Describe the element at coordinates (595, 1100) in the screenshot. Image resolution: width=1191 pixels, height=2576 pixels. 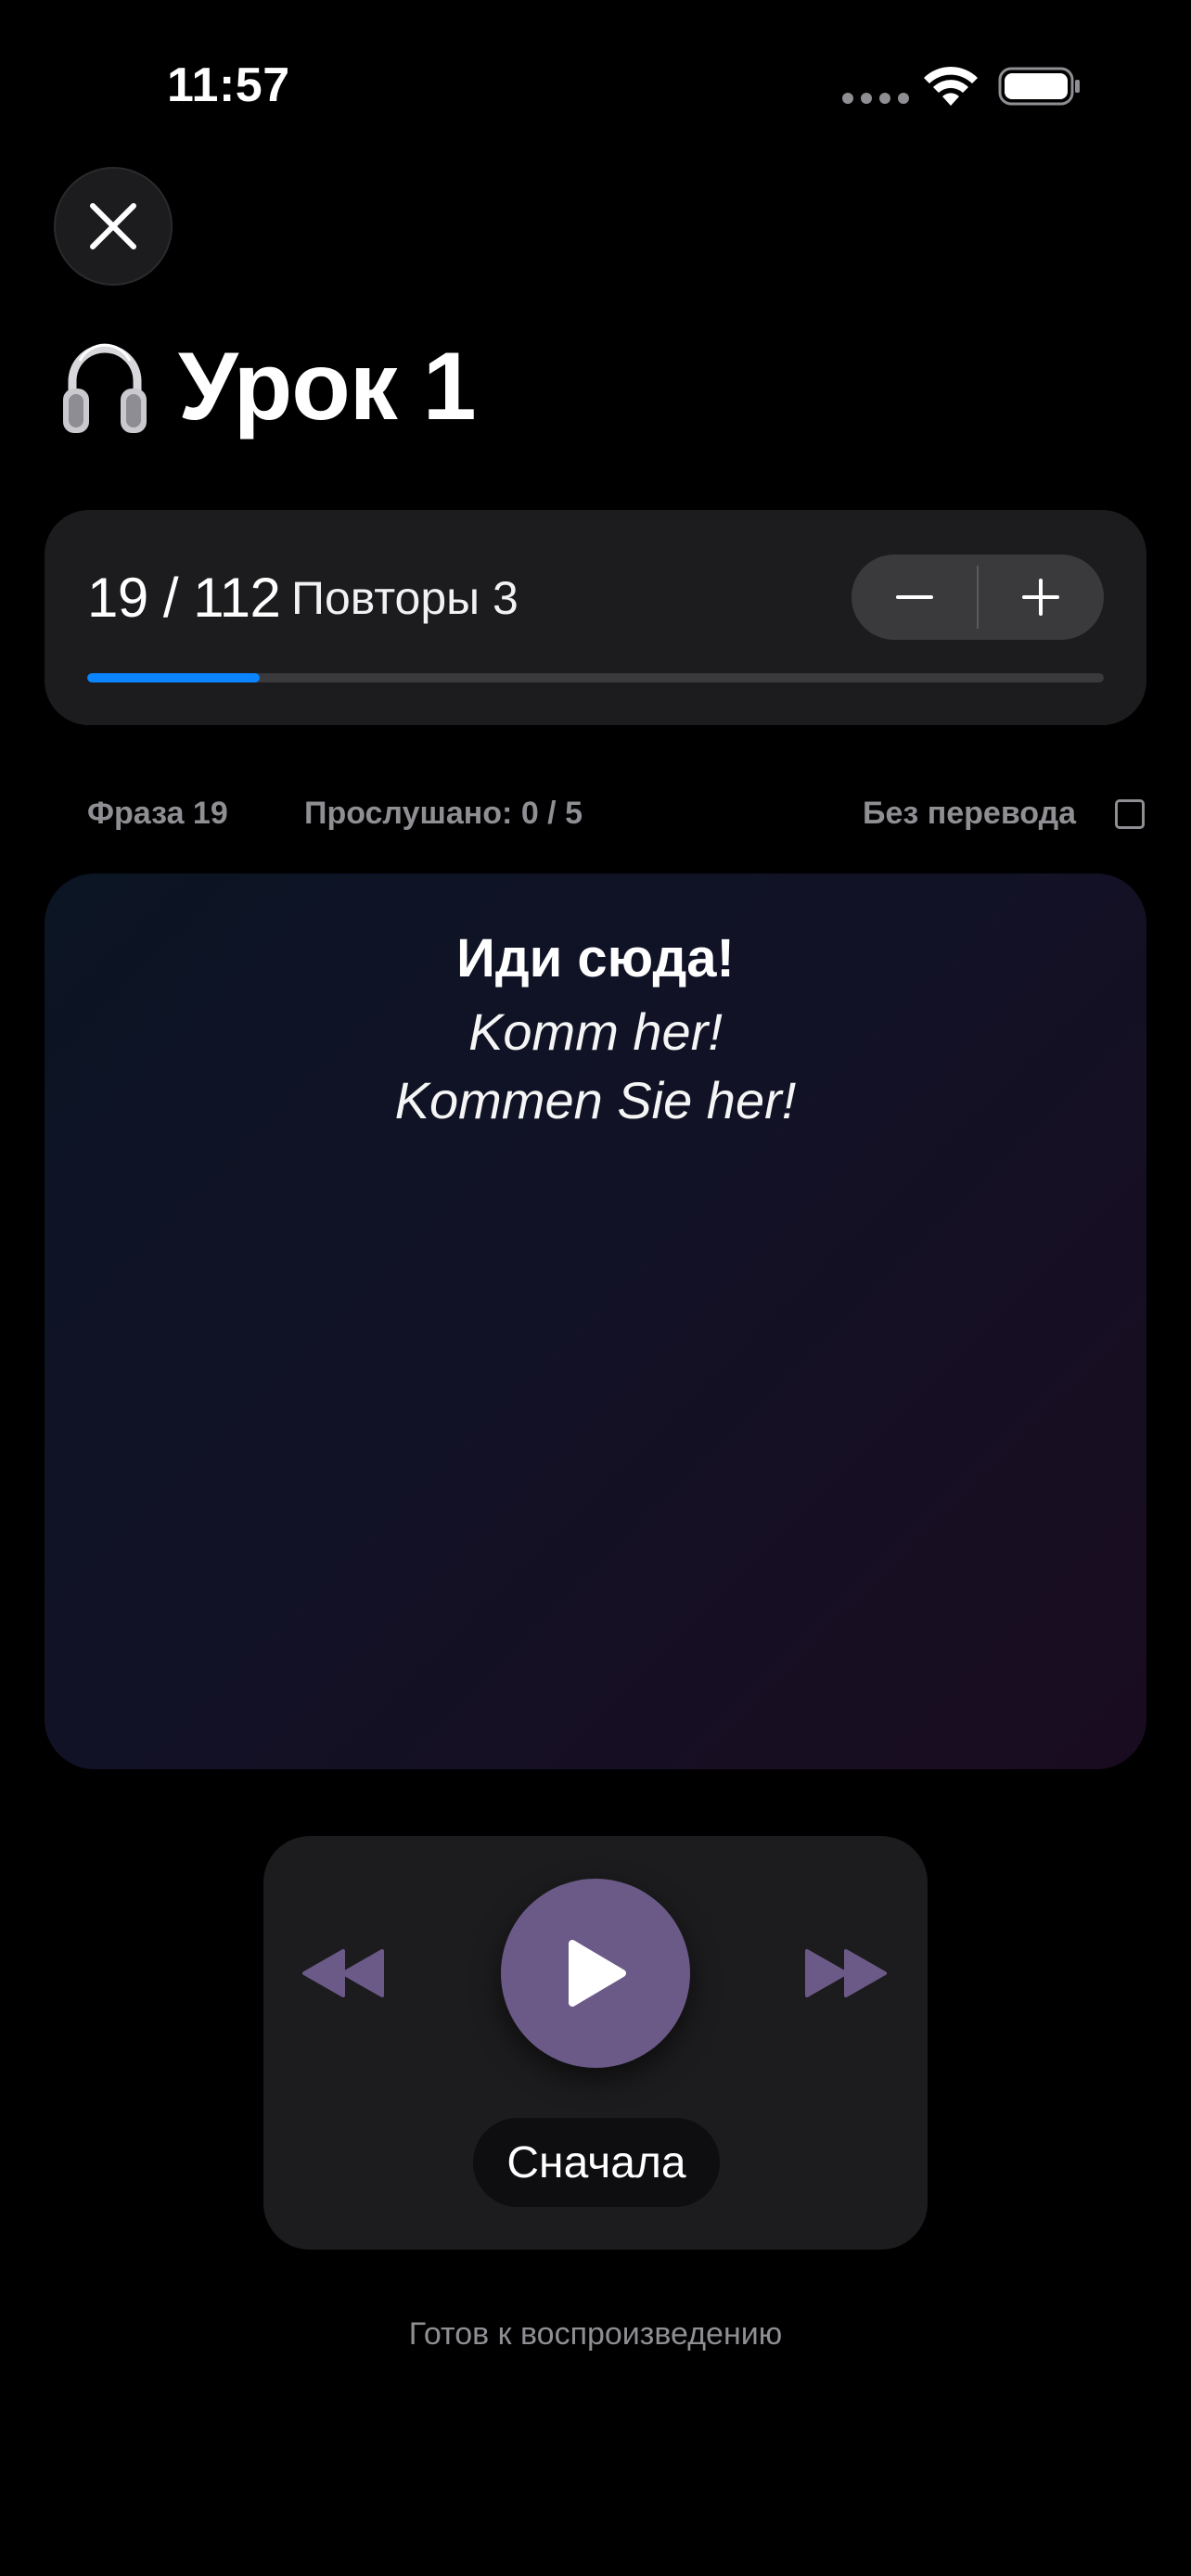
I see `phrase-translation-formal: Kommen Sie her!` at that location.